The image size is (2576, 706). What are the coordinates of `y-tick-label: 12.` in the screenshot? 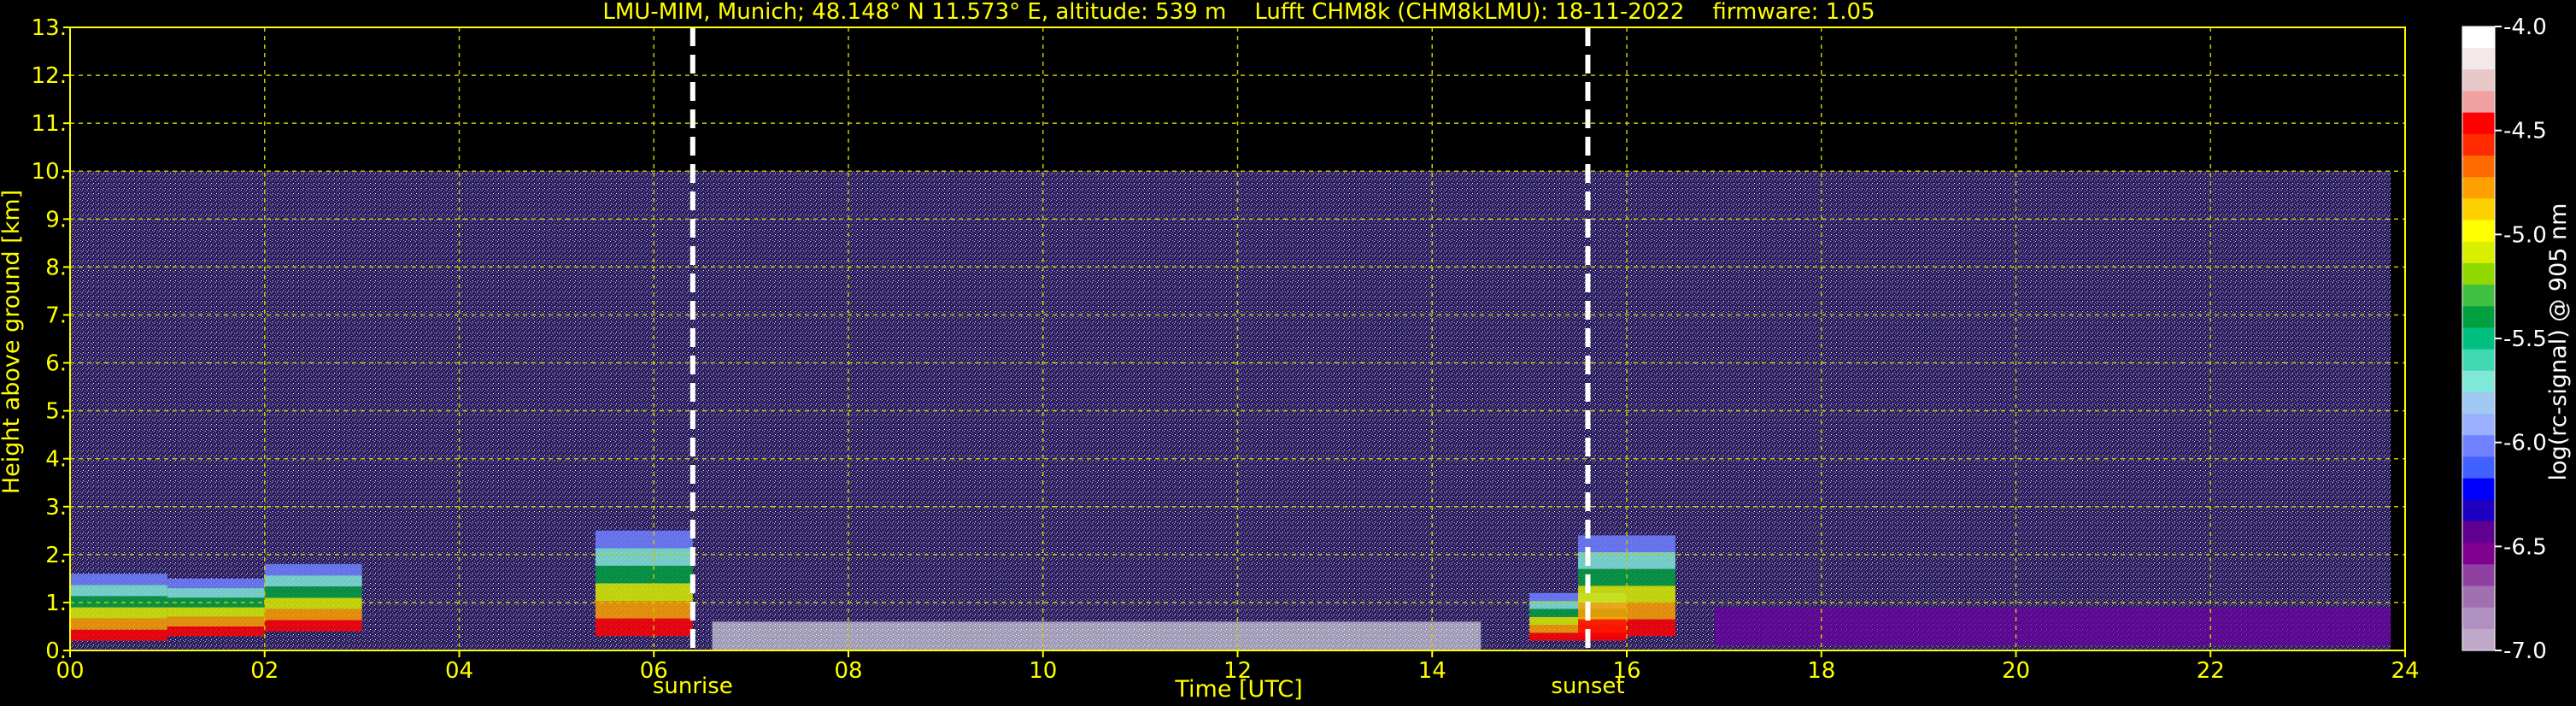 It's located at (49, 76).